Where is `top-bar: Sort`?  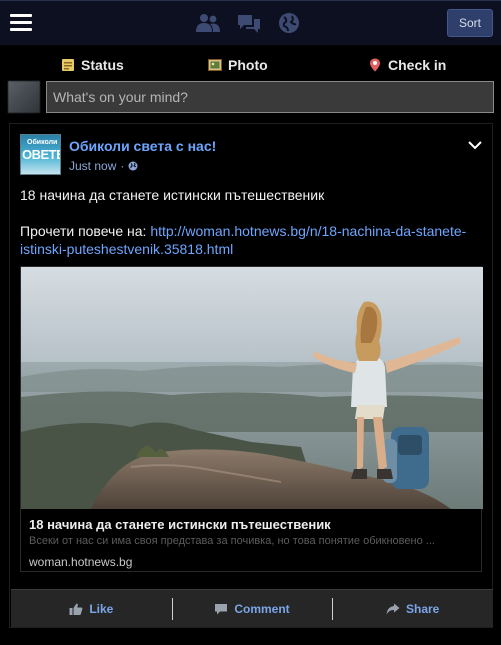
top-bar: Sort is located at coordinates (250, 22).